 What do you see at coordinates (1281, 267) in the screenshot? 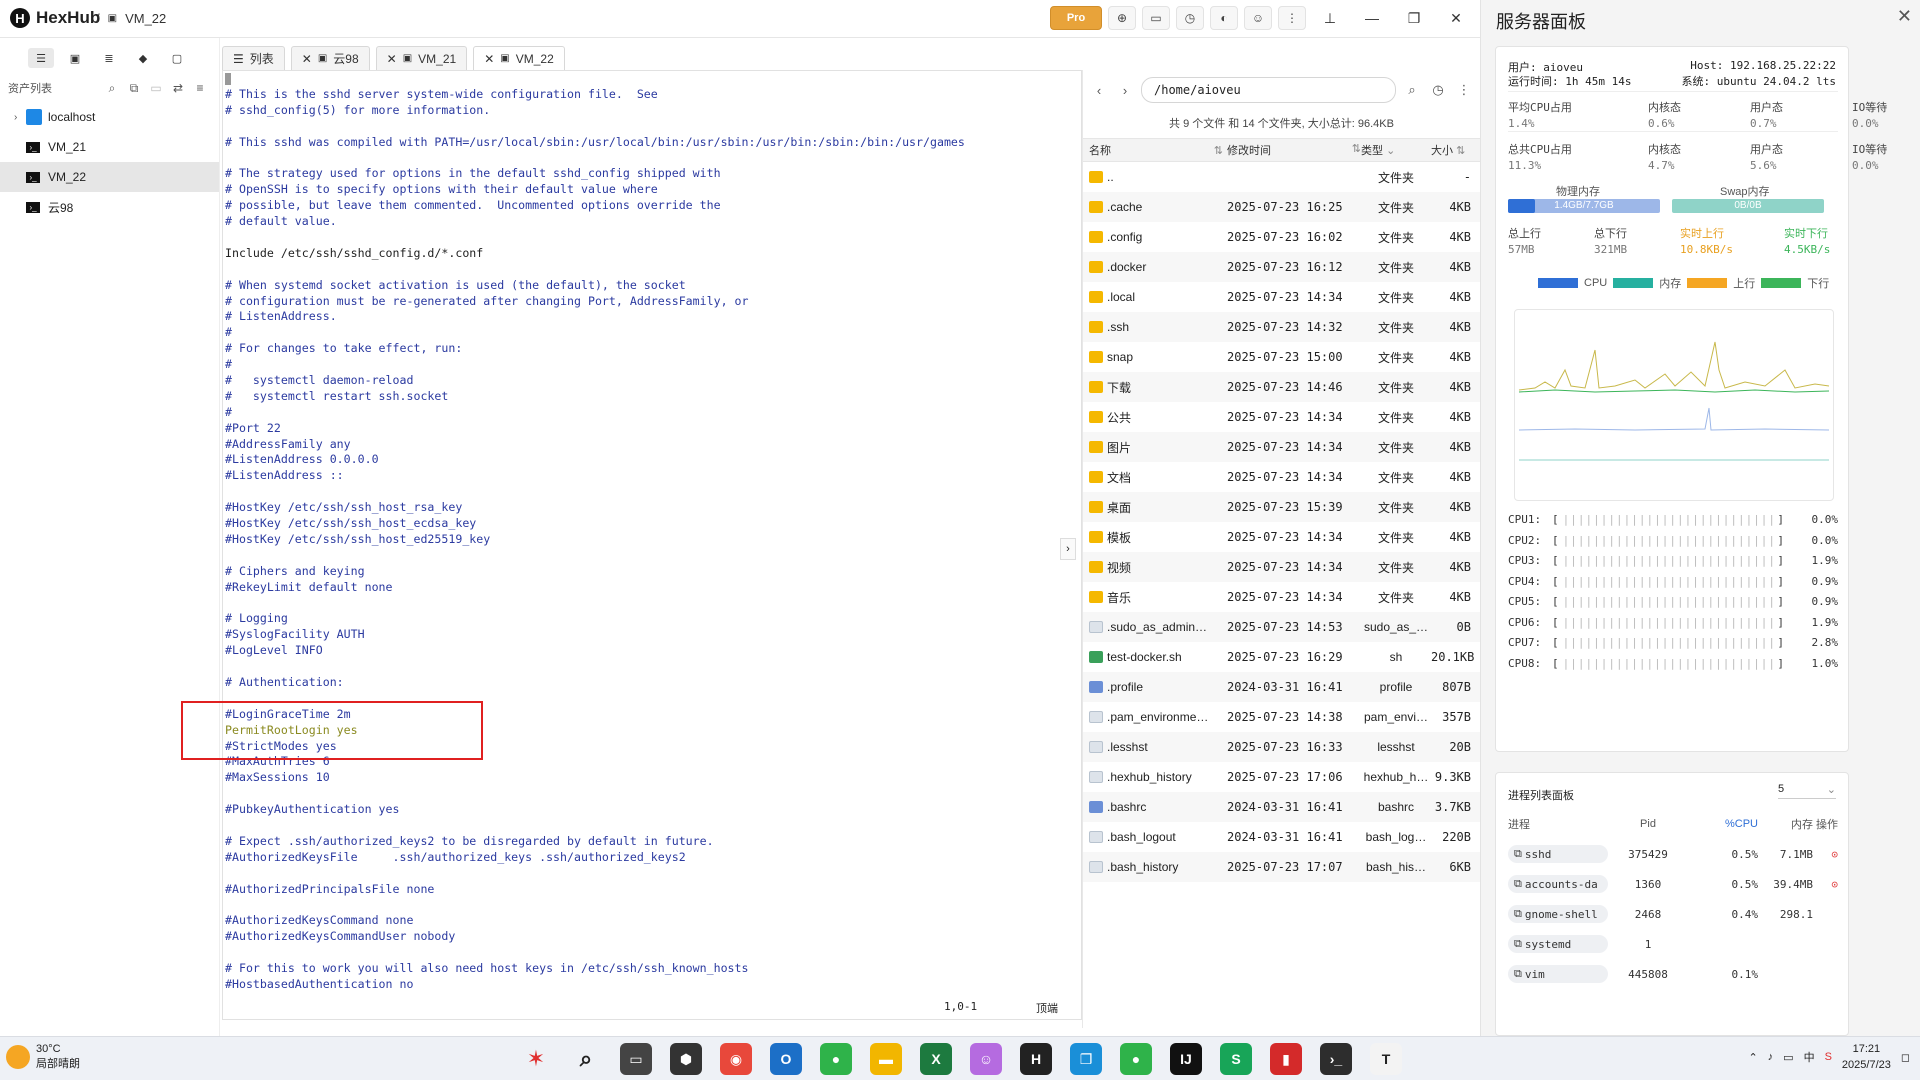
I see `file-row: .docker 2025-07-23 16:12 文件夹 4KB` at bounding box center [1281, 267].